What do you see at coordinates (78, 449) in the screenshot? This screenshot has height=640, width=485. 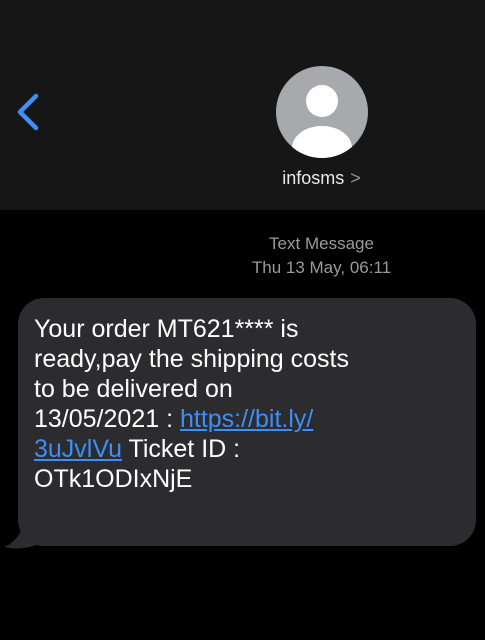 I see `message-link-part2: 3uJvlVu` at bounding box center [78, 449].